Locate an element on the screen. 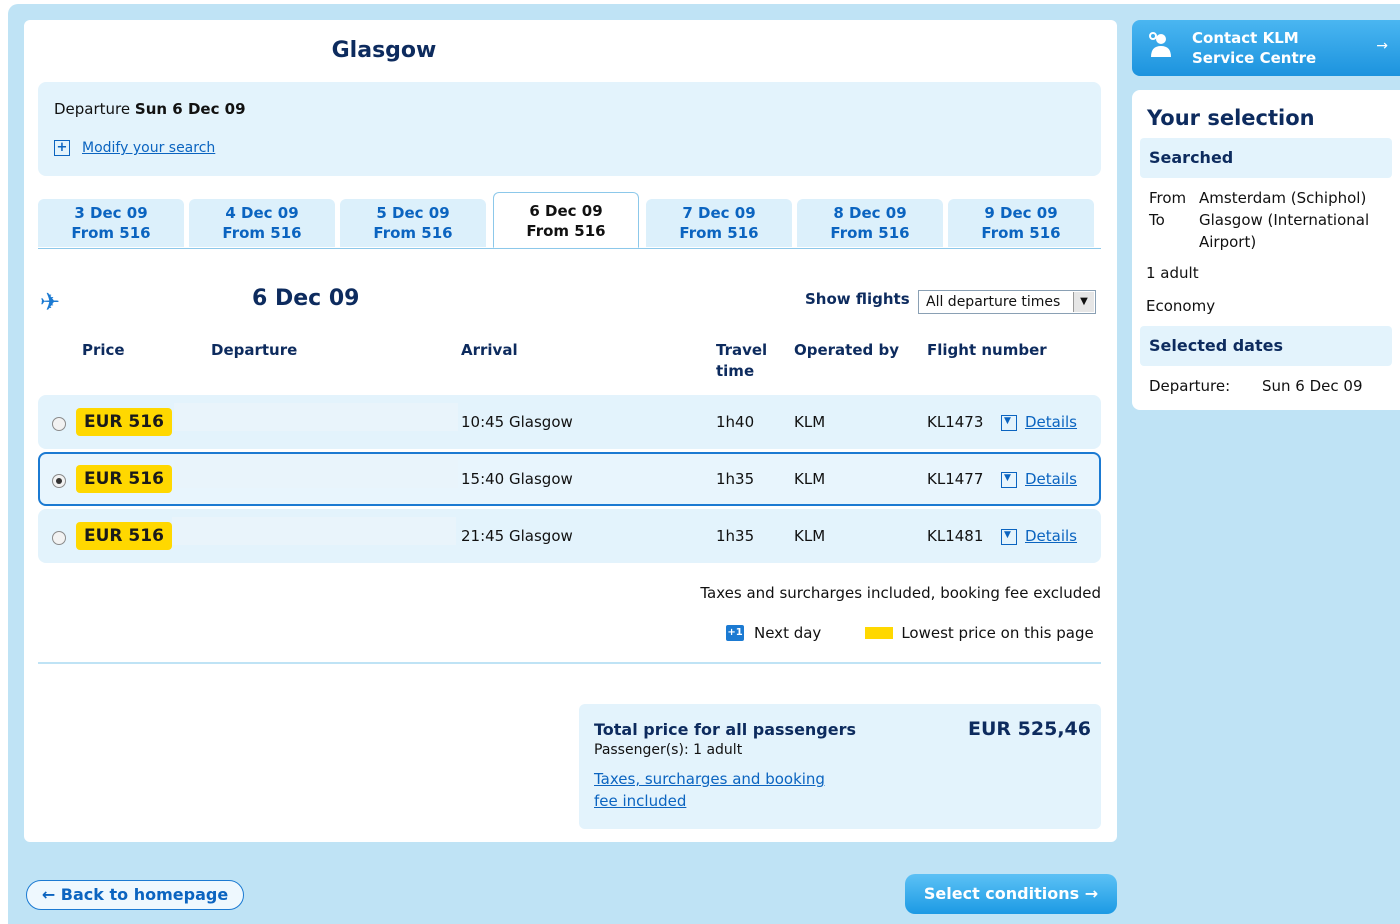 The width and height of the screenshot is (1400, 924). total-amount: EUR 525,46 is located at coordinates (1029, 729).